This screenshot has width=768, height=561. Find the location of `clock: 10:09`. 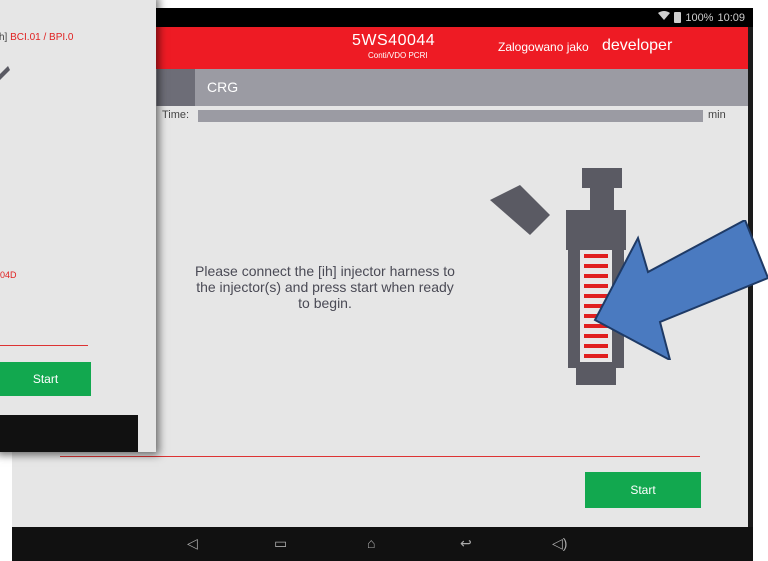

clock: 10:09 is located at coordinates (731, 17).